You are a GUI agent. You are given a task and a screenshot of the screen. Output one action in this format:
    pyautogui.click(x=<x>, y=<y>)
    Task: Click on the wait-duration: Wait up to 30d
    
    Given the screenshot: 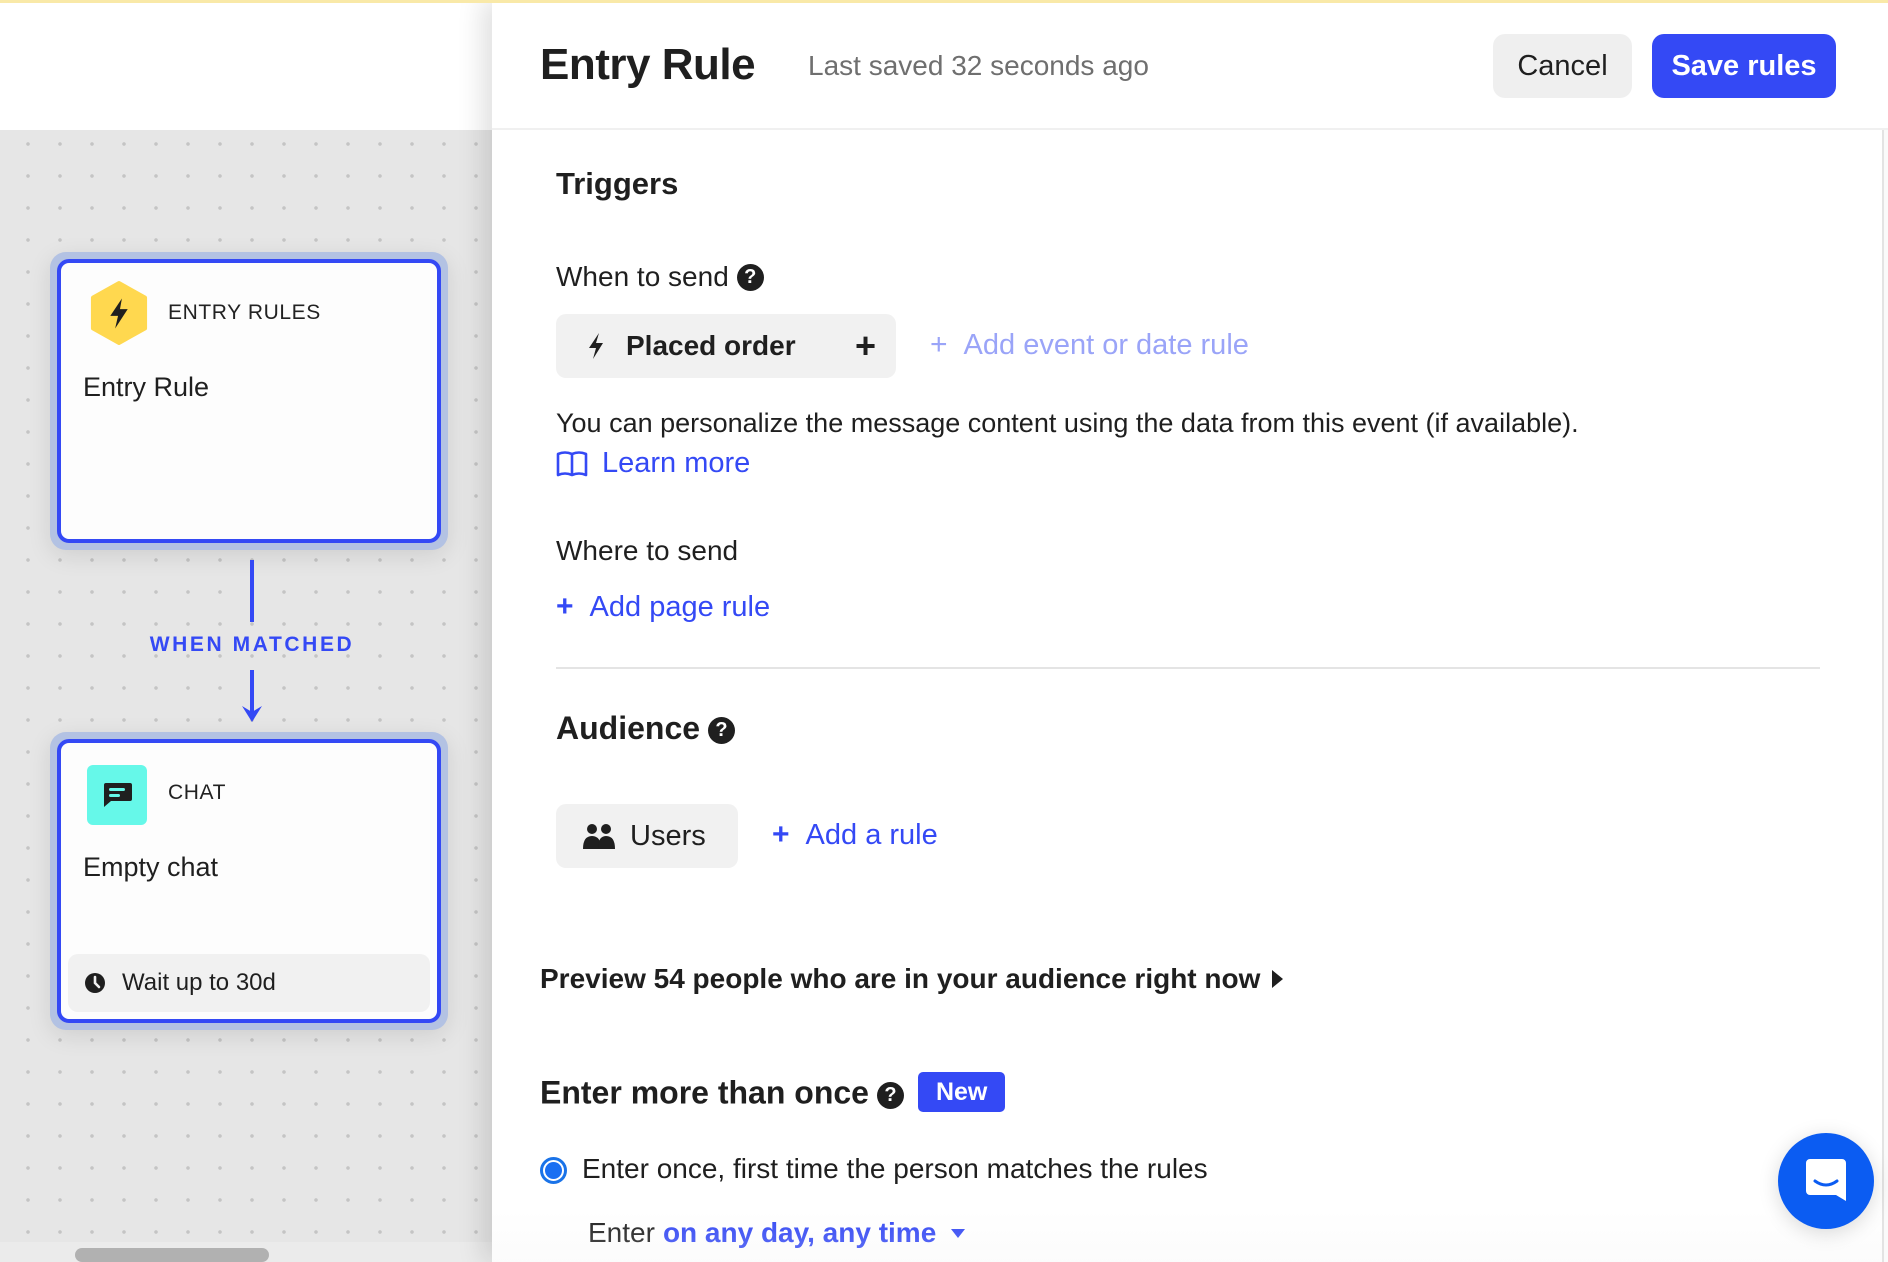 What is the action you would take?
    pyautogui.click(x=249, y=983)
    